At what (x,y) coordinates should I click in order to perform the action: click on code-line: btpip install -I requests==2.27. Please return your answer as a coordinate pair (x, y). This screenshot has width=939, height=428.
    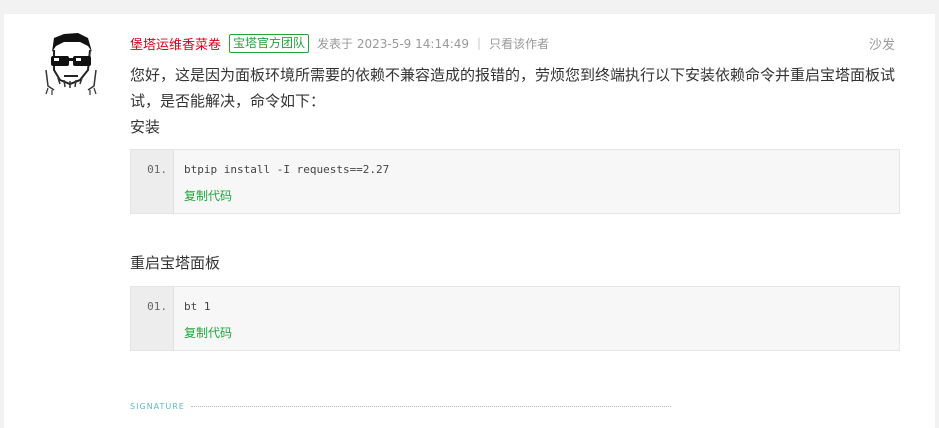
    Looking at the image, I should click on (286, 169).